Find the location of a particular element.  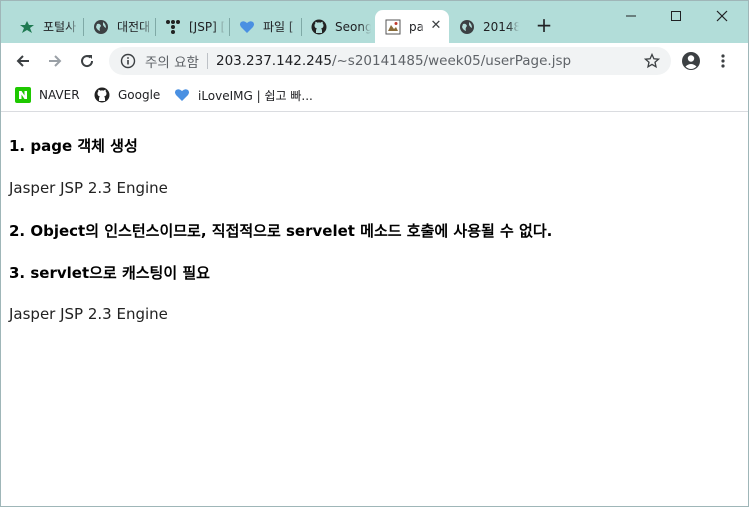

info-icon is located at coordinates (128, 61).